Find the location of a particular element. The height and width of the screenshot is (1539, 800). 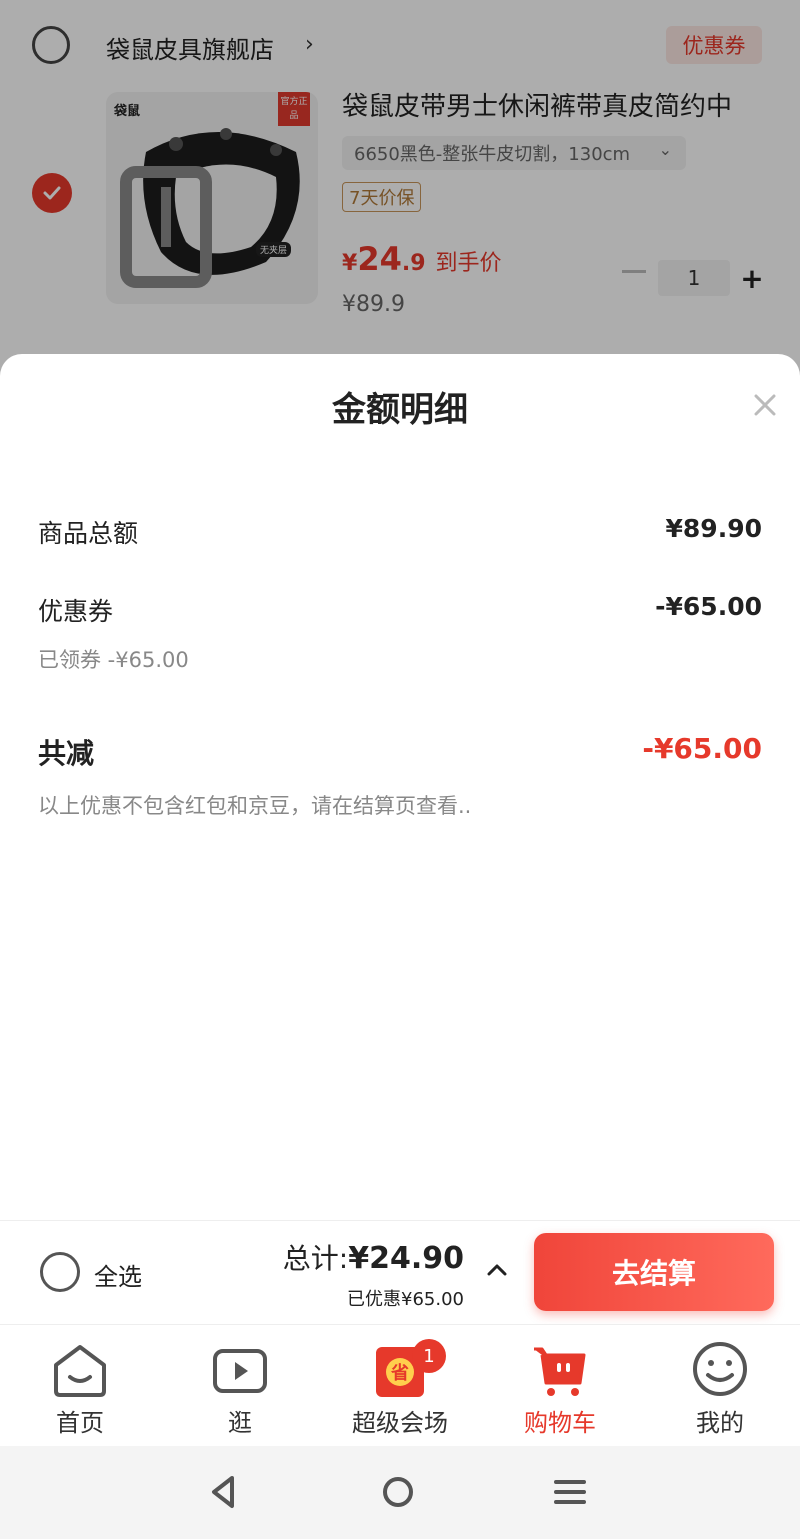

chevron-up-icon is located at coordinates (497, 1270).